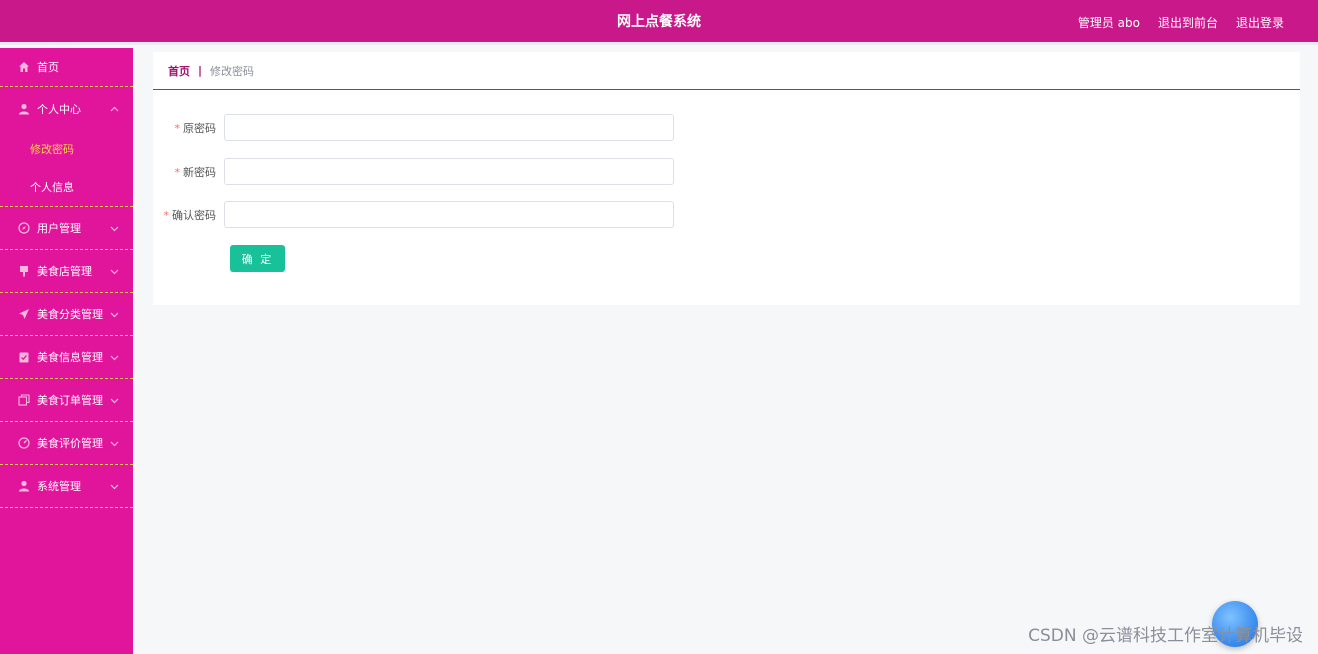  I want to click on gauge-icon, so click(24, 443).